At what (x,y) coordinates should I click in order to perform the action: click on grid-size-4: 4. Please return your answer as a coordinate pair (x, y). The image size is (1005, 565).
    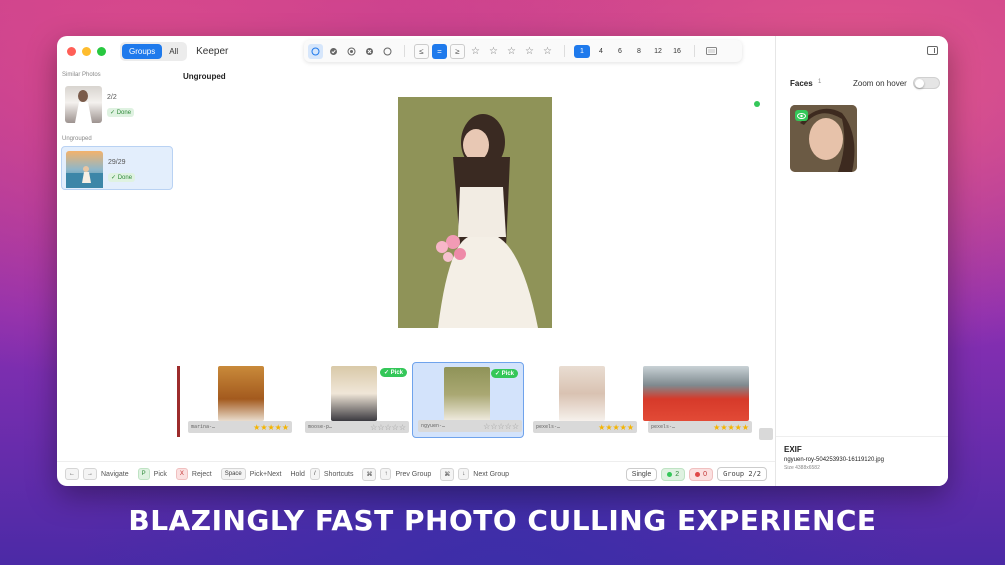
    Looking at the image, I should click on (601, 51).